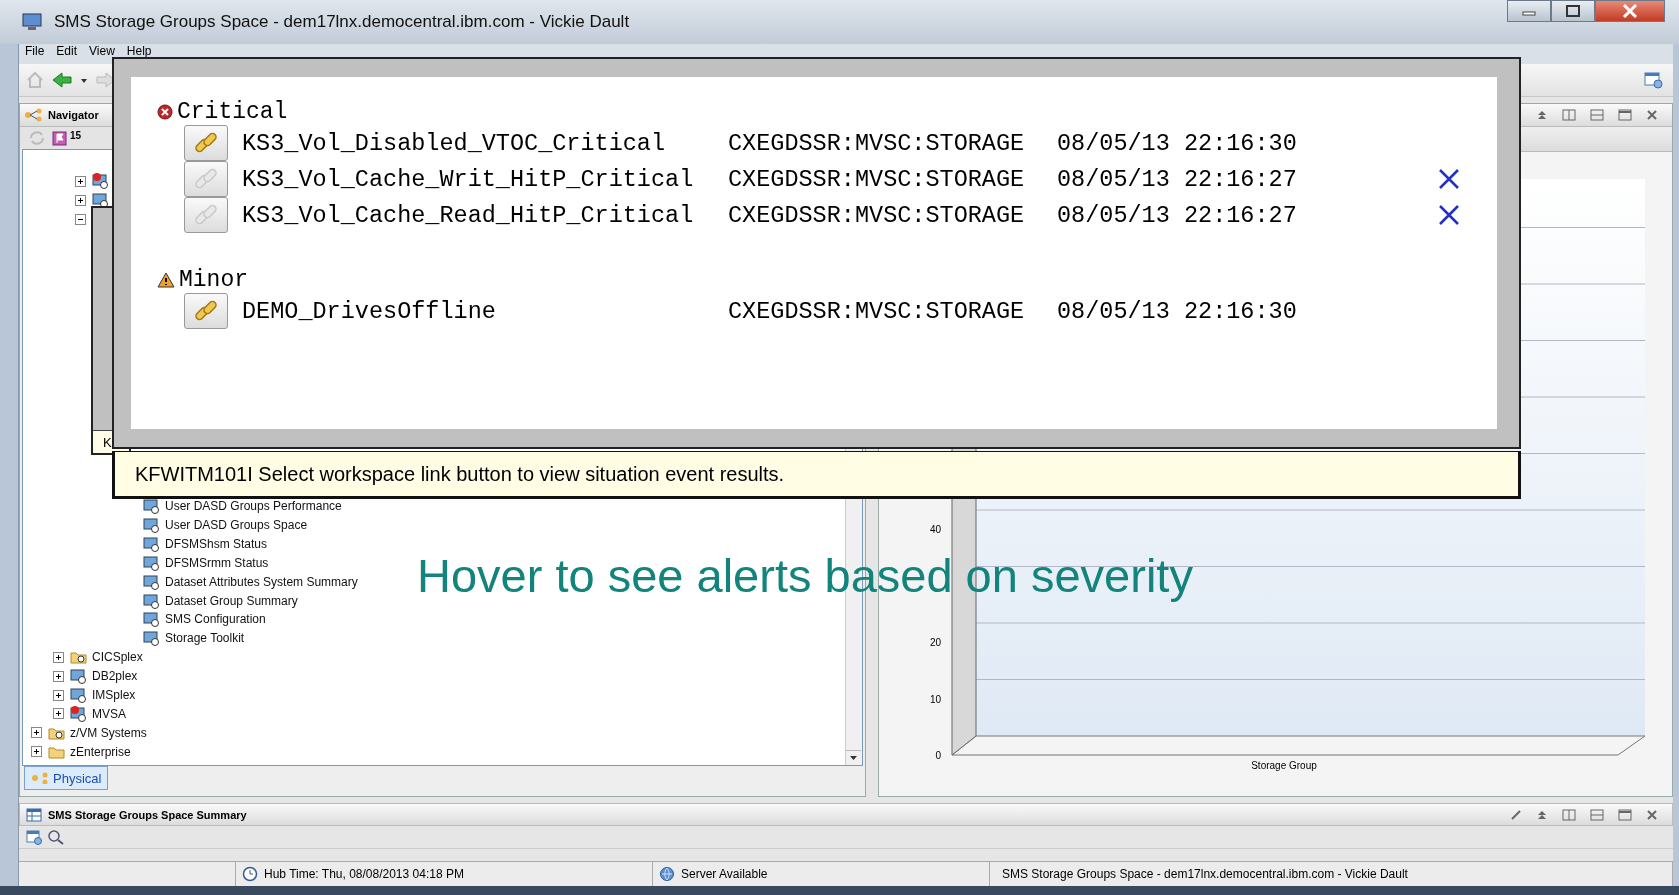 Image resolution: width=1679 pixels, height=895 pixels. I want to click on workspace-name: SMS Storage Groups Space - dem17lnx.democentral.ibm.com - Vickie Dault, so click(1205, 874).